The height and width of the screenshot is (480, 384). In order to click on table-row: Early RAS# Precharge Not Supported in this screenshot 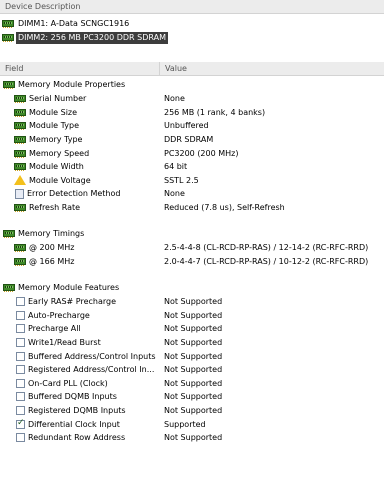, I will do `click(192, 302)`.